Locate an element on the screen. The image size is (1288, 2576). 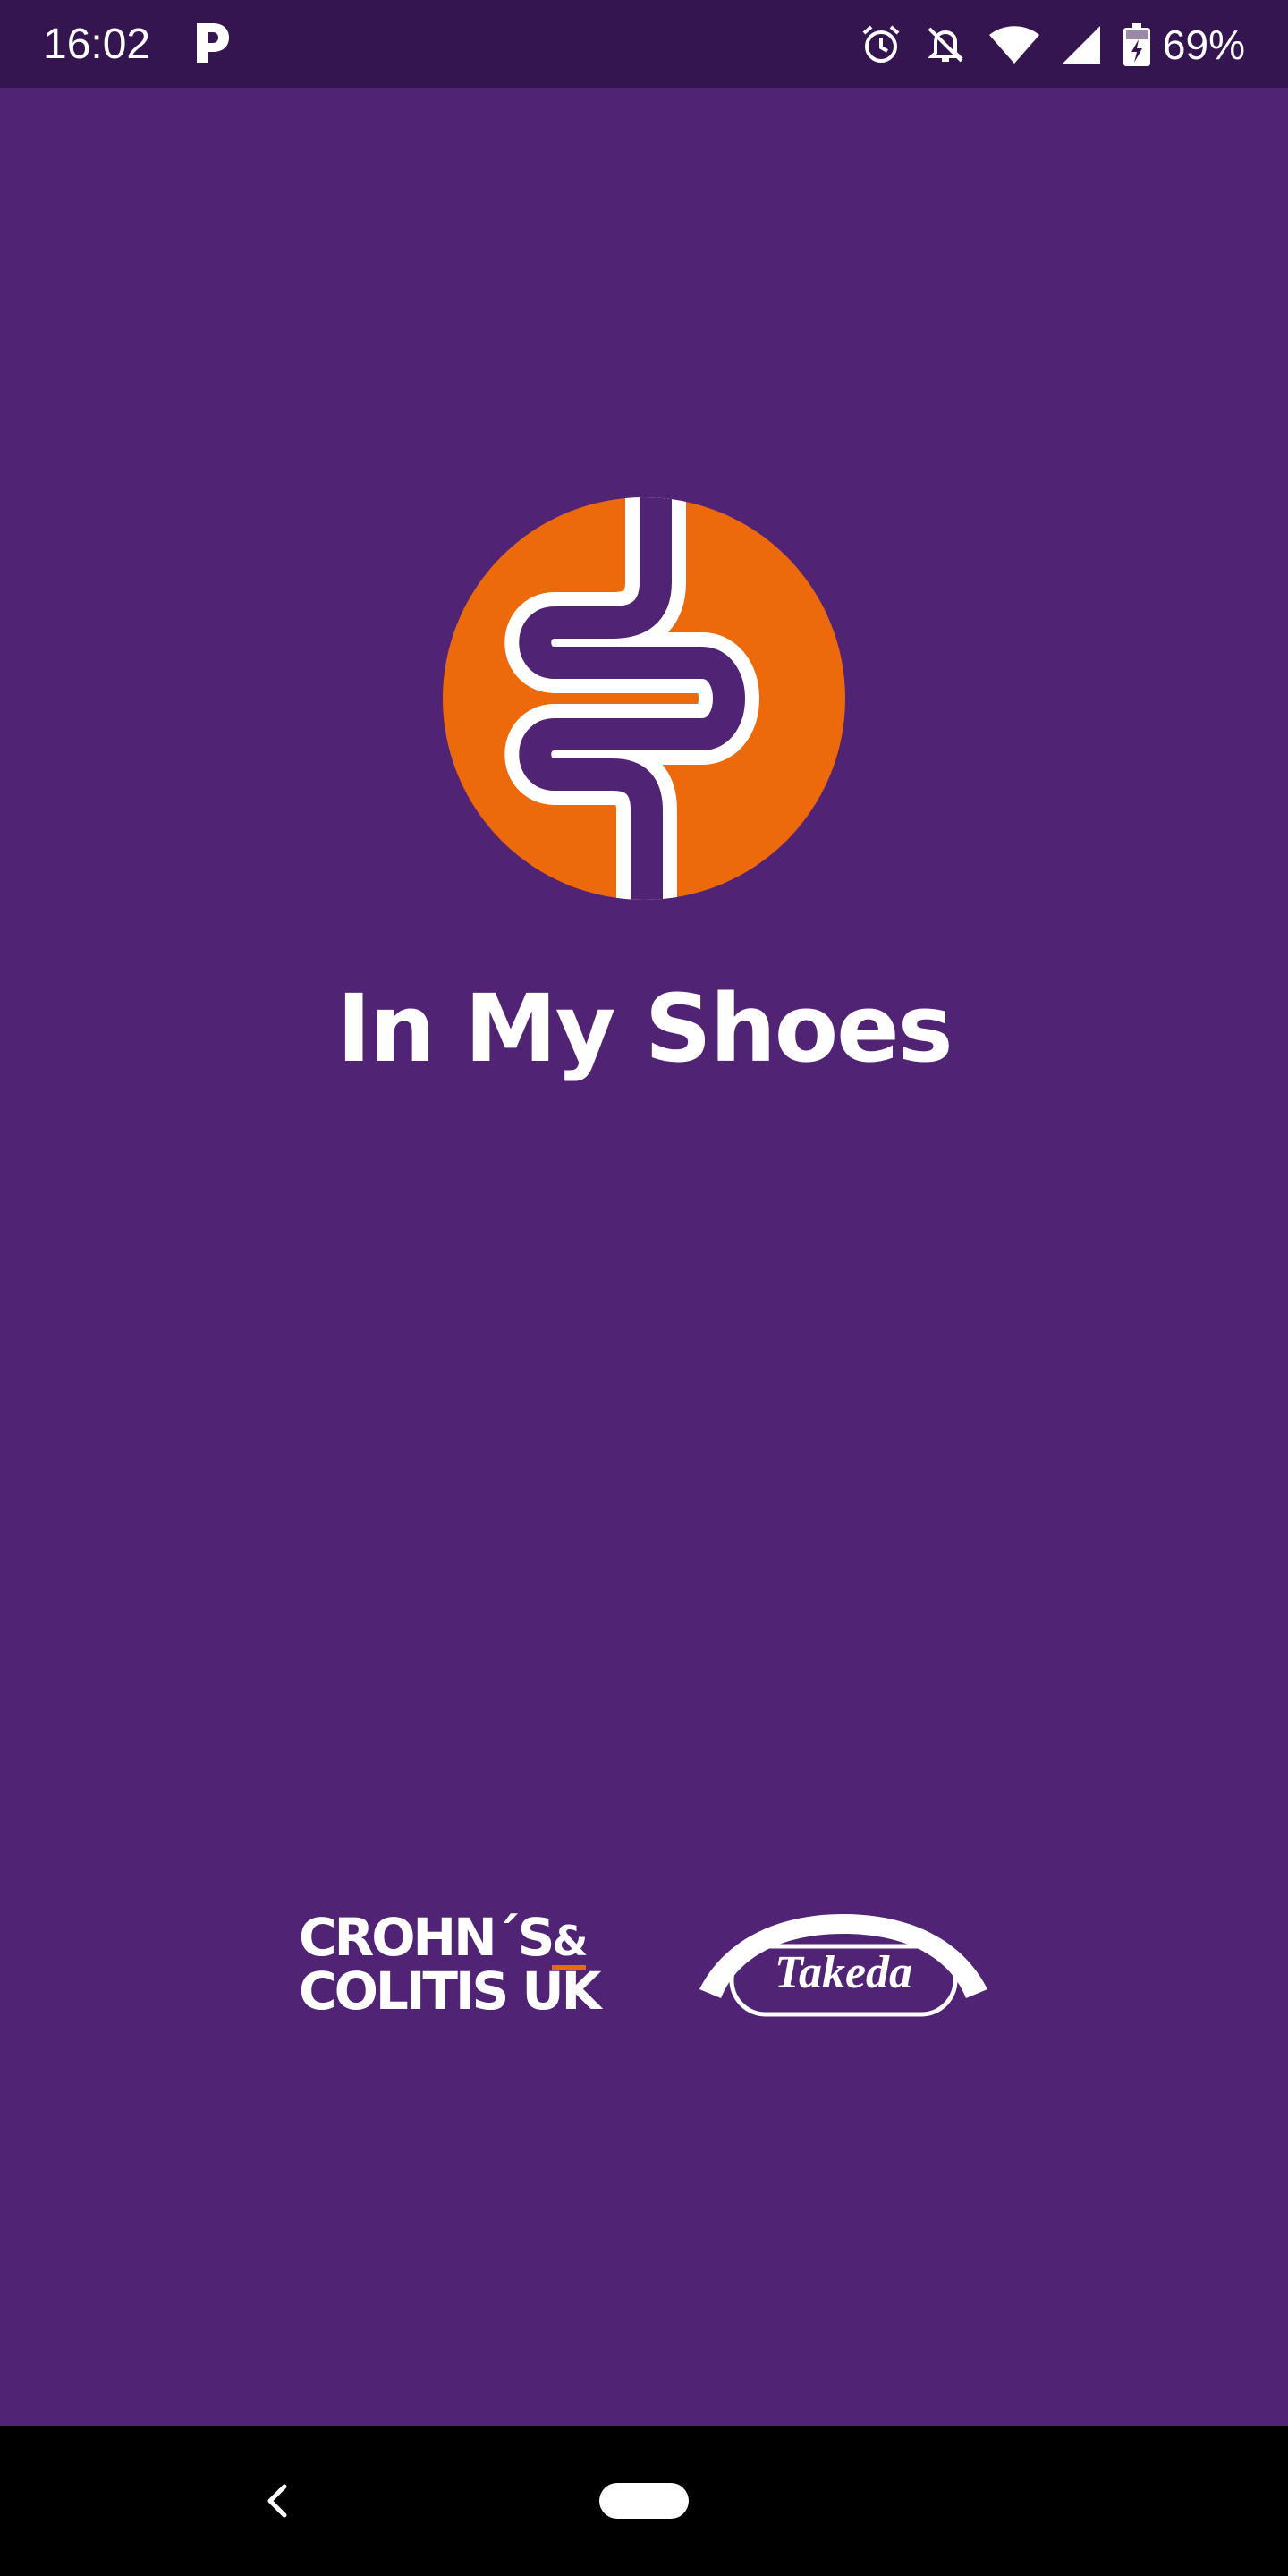
cell-signal-icon is located at coordinates (1081, 45).